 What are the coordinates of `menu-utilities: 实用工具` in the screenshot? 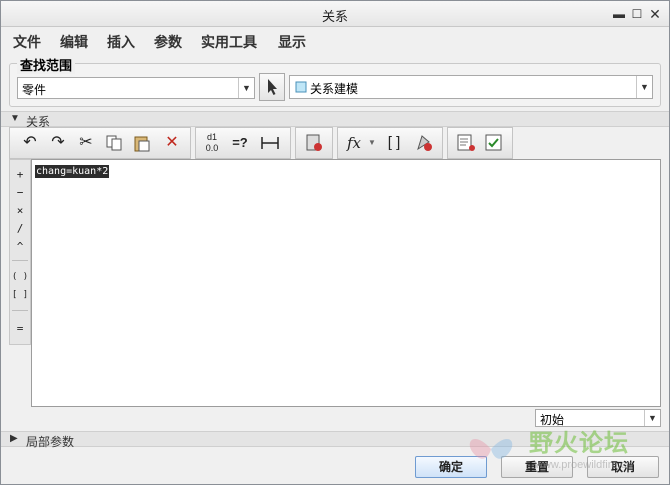 It's located at (229, 42).